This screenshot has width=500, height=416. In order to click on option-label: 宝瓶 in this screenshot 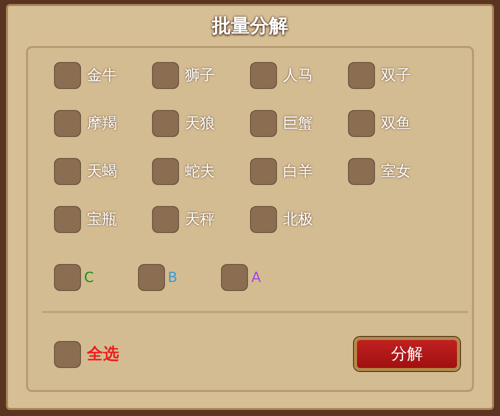, I will do `click(102, 219)`.